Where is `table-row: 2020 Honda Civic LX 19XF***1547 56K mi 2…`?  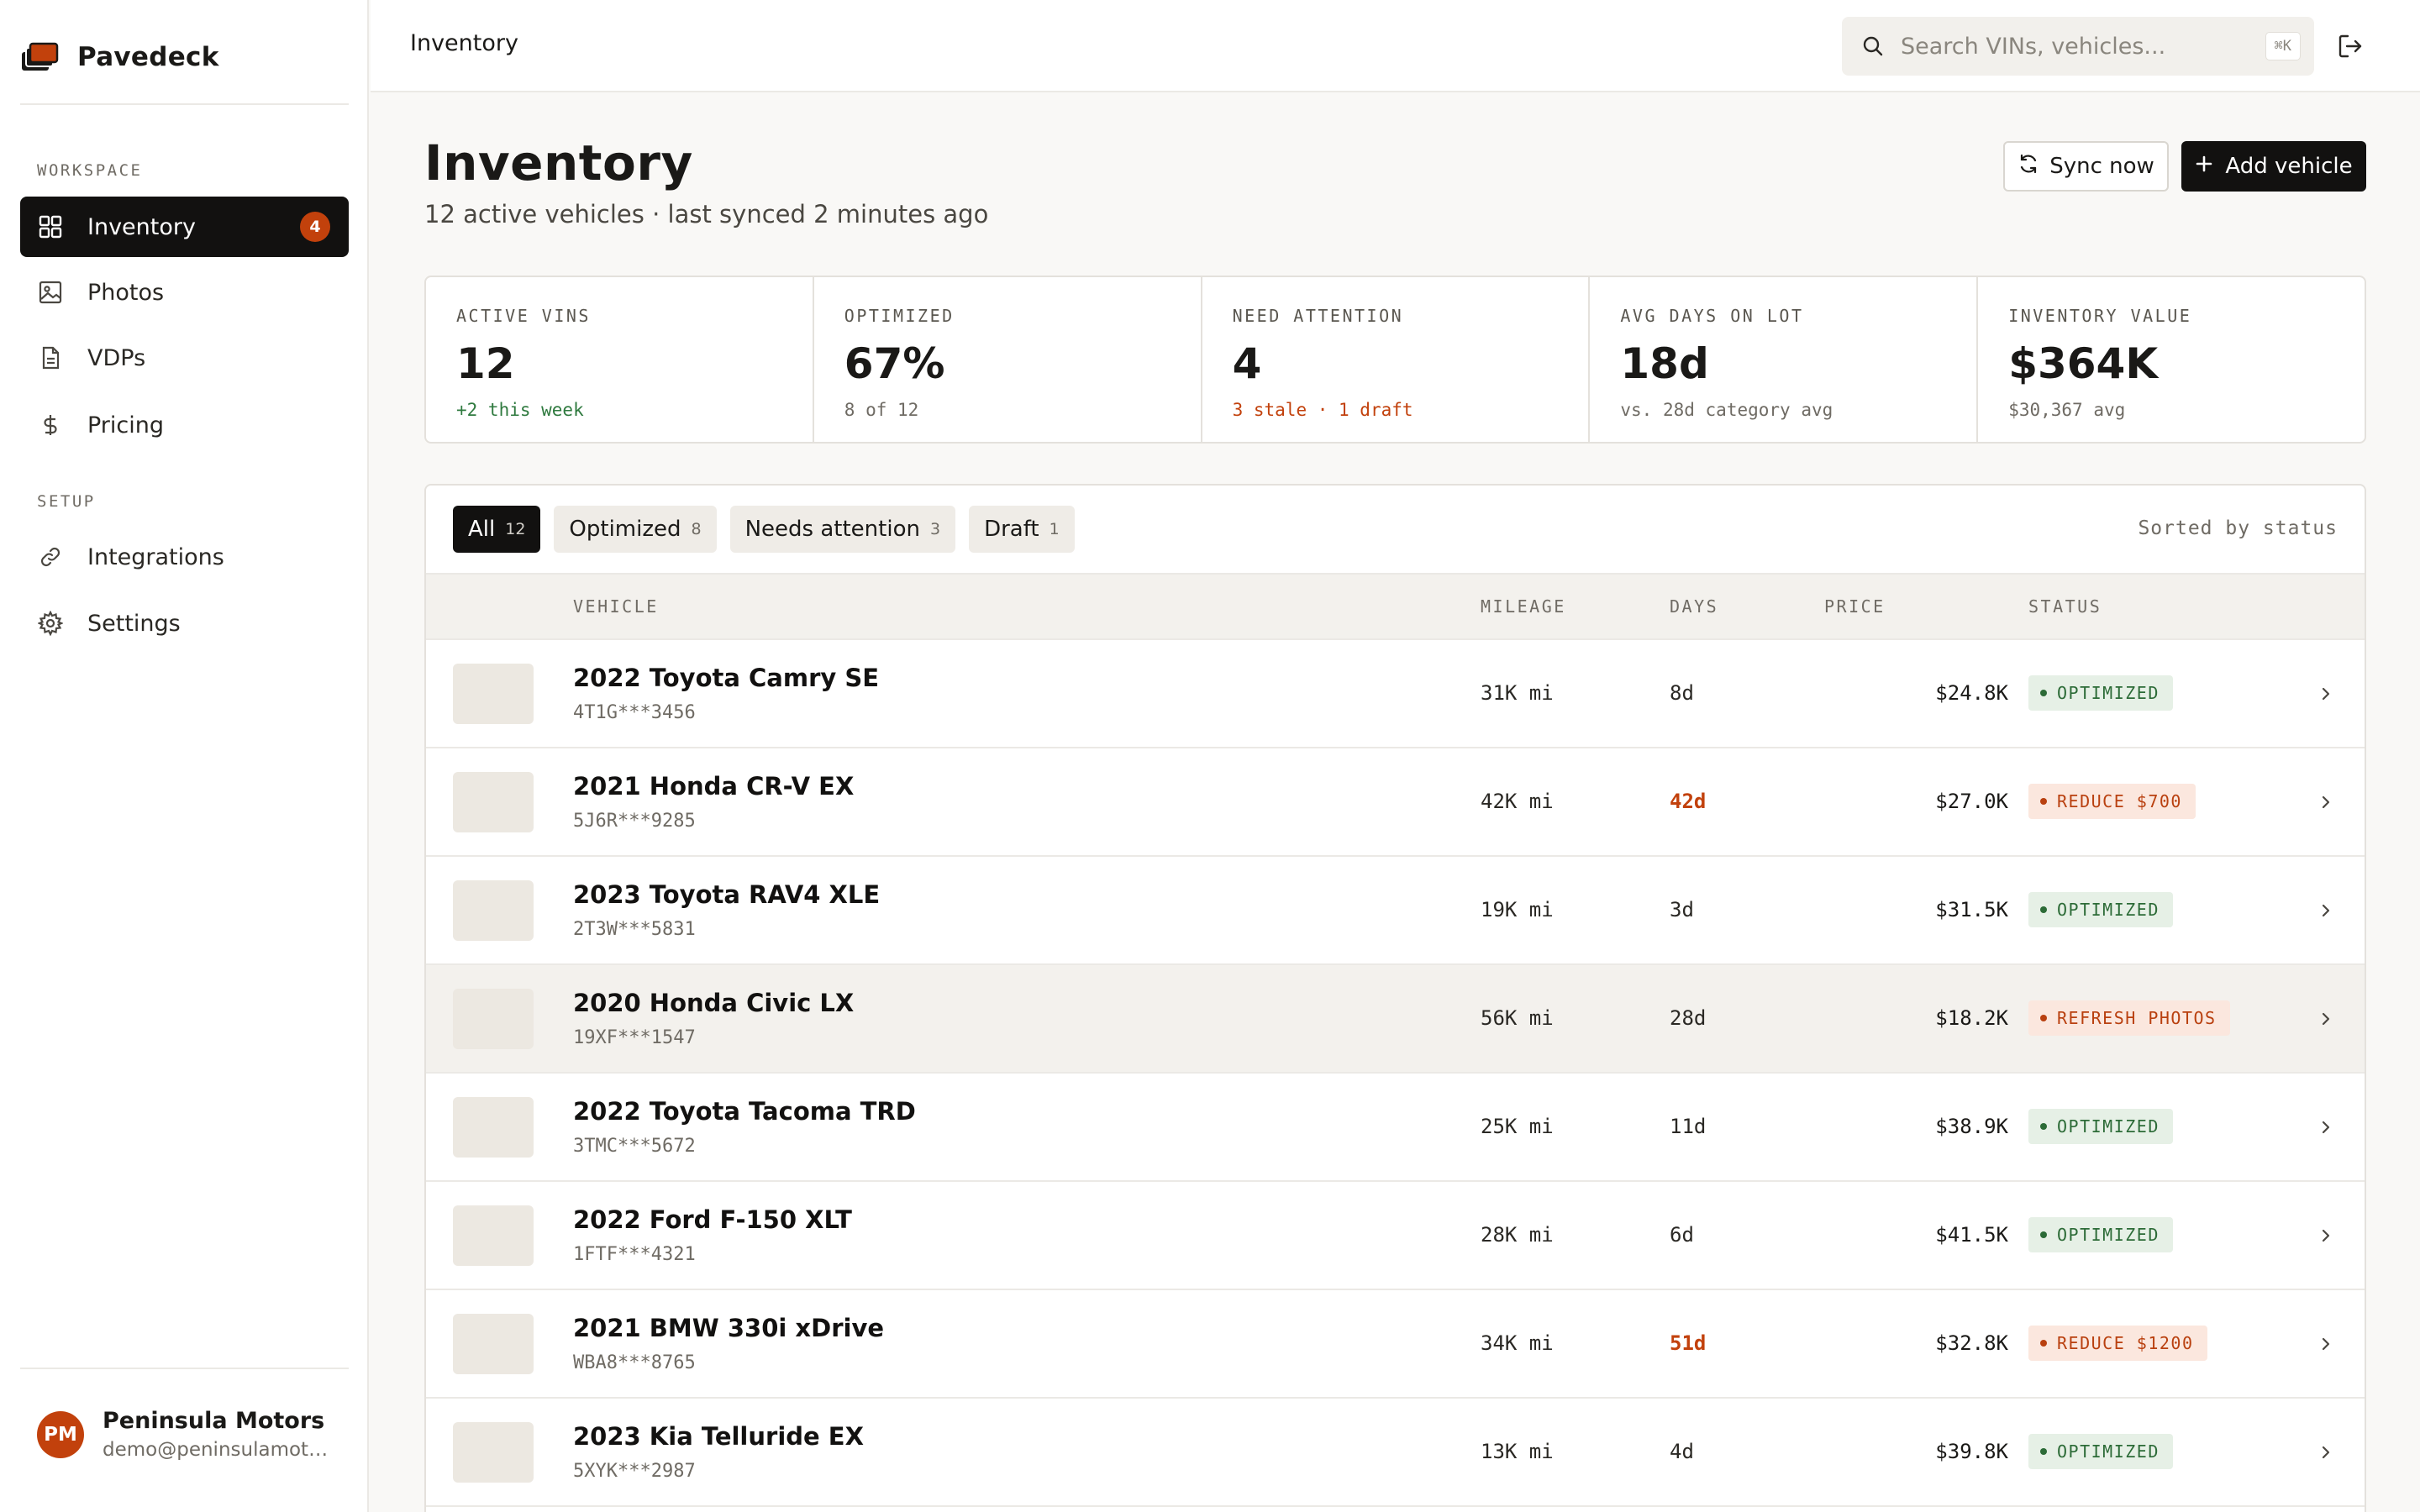
table-row: 2020 Honda Civic LX 19XF***1547 56K mi 2… is located at coordinates (1395, 1019).